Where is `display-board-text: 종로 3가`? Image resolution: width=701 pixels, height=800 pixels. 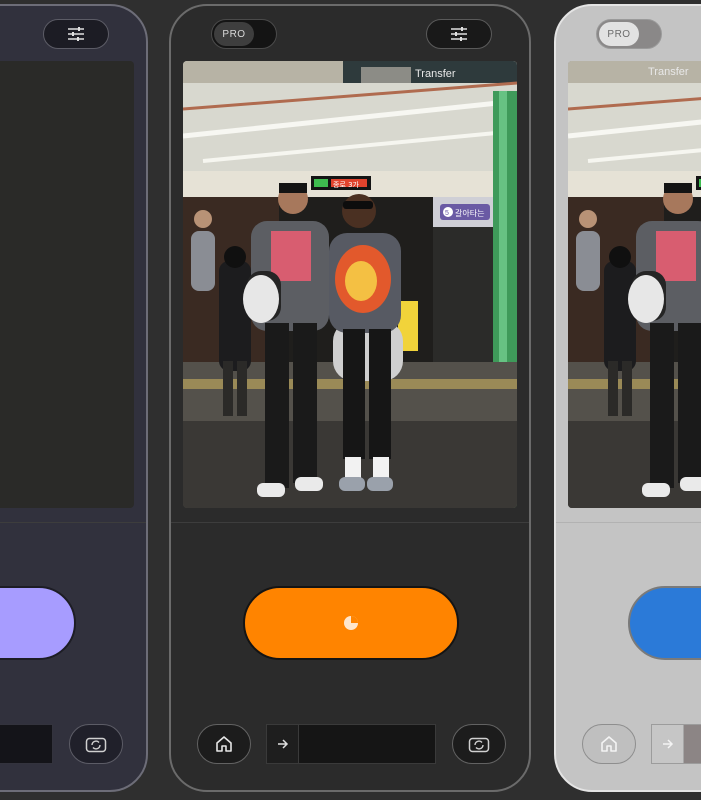 display-board-text: 종로 3가 is located at coordinates (346, 184).